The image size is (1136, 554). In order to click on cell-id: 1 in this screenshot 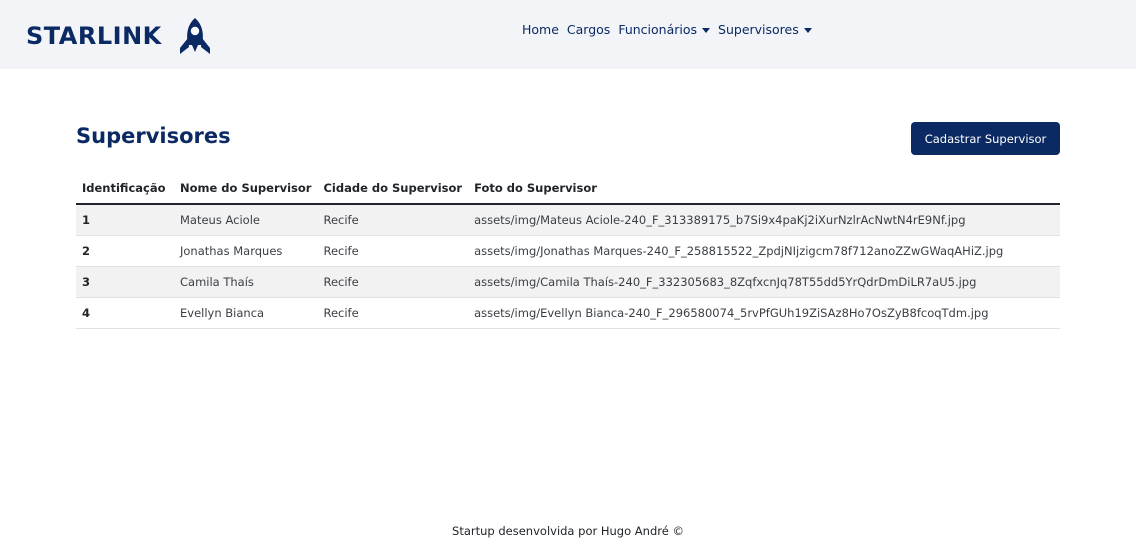, I will do `click(125, 220)`.